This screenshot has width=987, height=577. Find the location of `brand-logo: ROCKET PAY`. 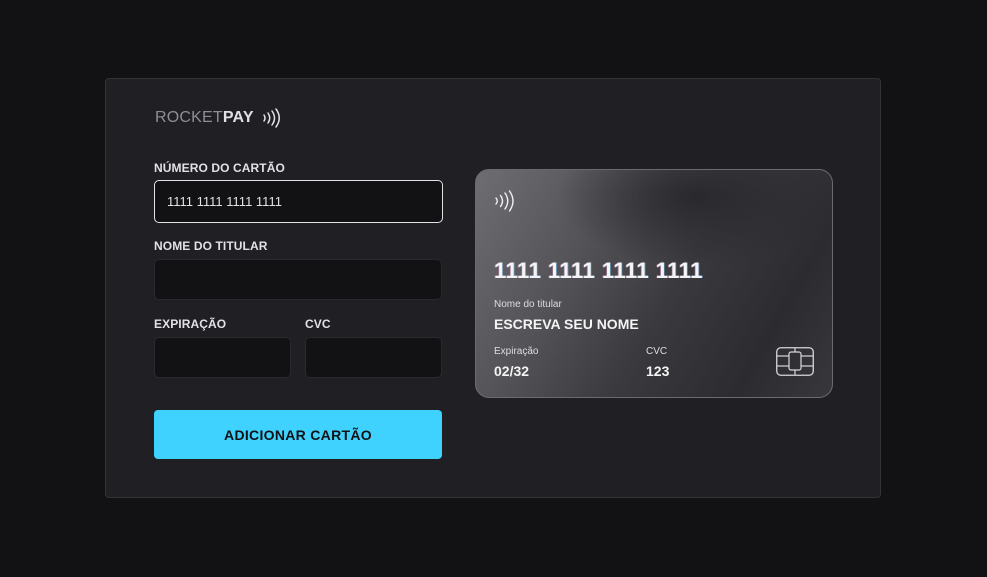

brand-logo: ROCKET PAY is located at coordinates (217, 118).